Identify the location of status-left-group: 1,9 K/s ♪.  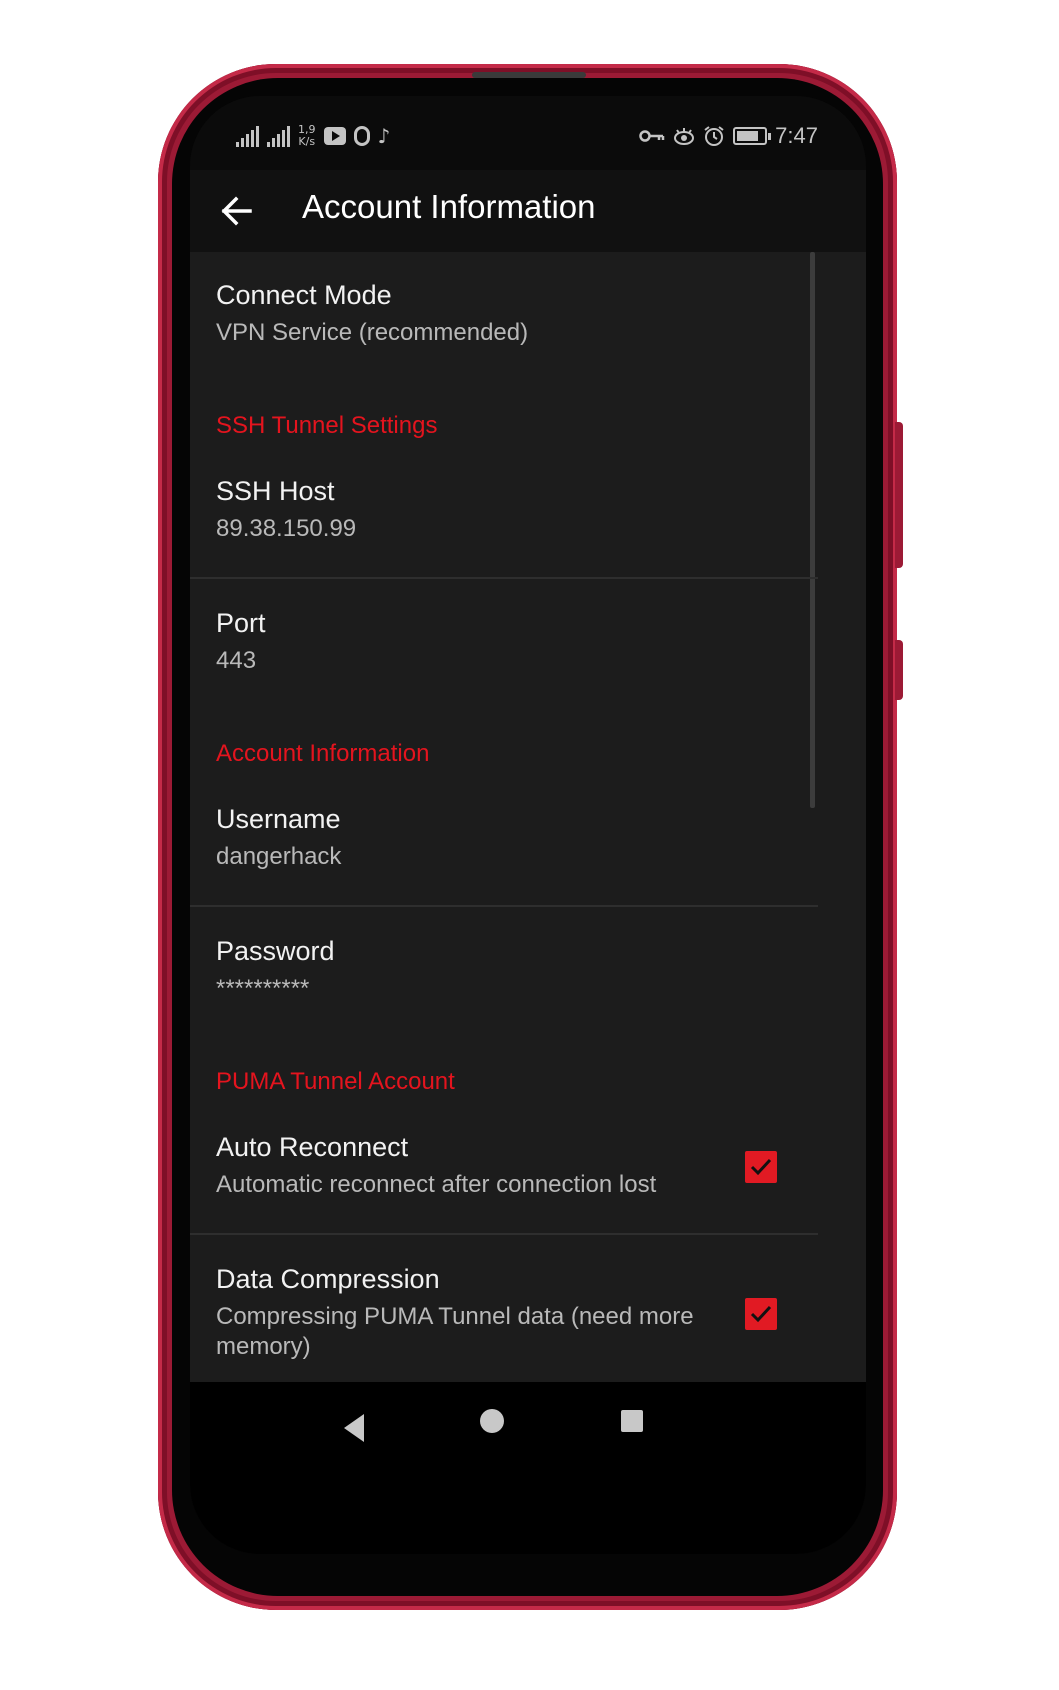
(313, 136).